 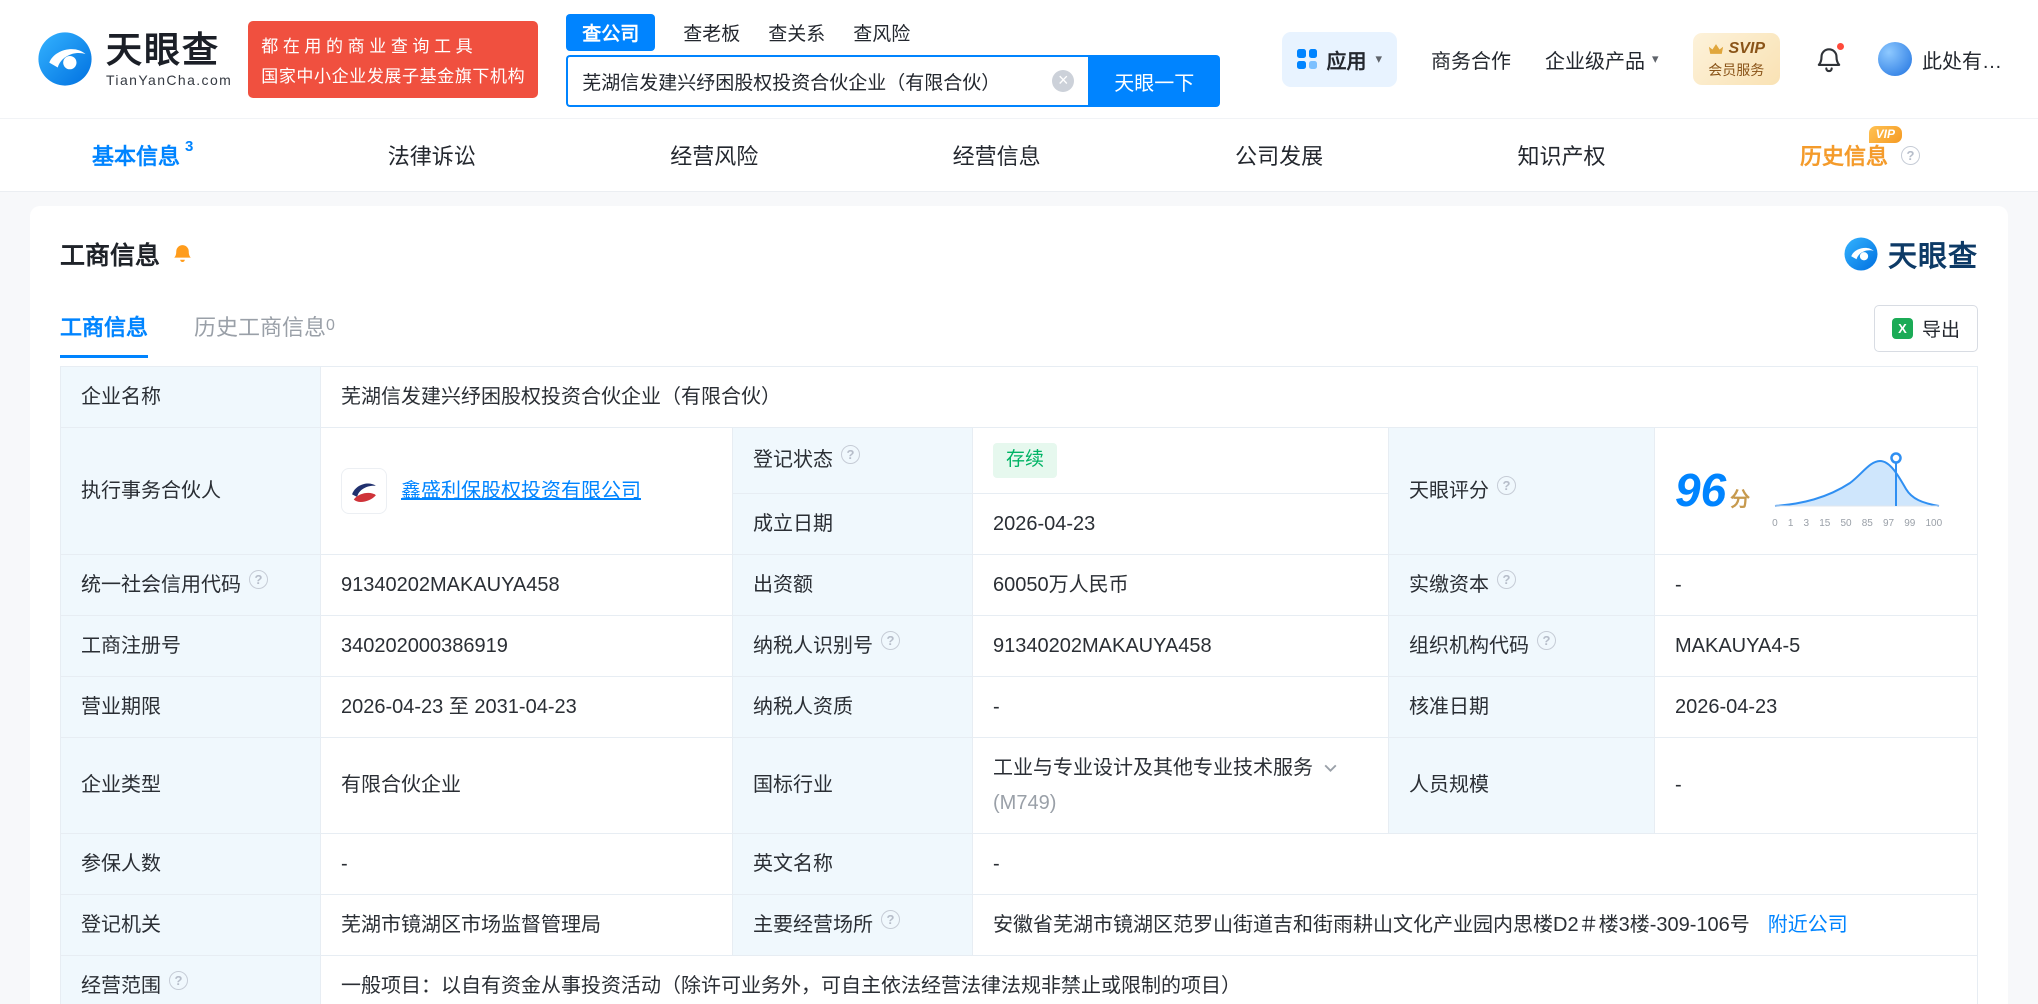 What do you see at coordinates (1154, 81) in the screenshot?
I see `search-button: 天眼一下` at bounding box center [1154, 81].